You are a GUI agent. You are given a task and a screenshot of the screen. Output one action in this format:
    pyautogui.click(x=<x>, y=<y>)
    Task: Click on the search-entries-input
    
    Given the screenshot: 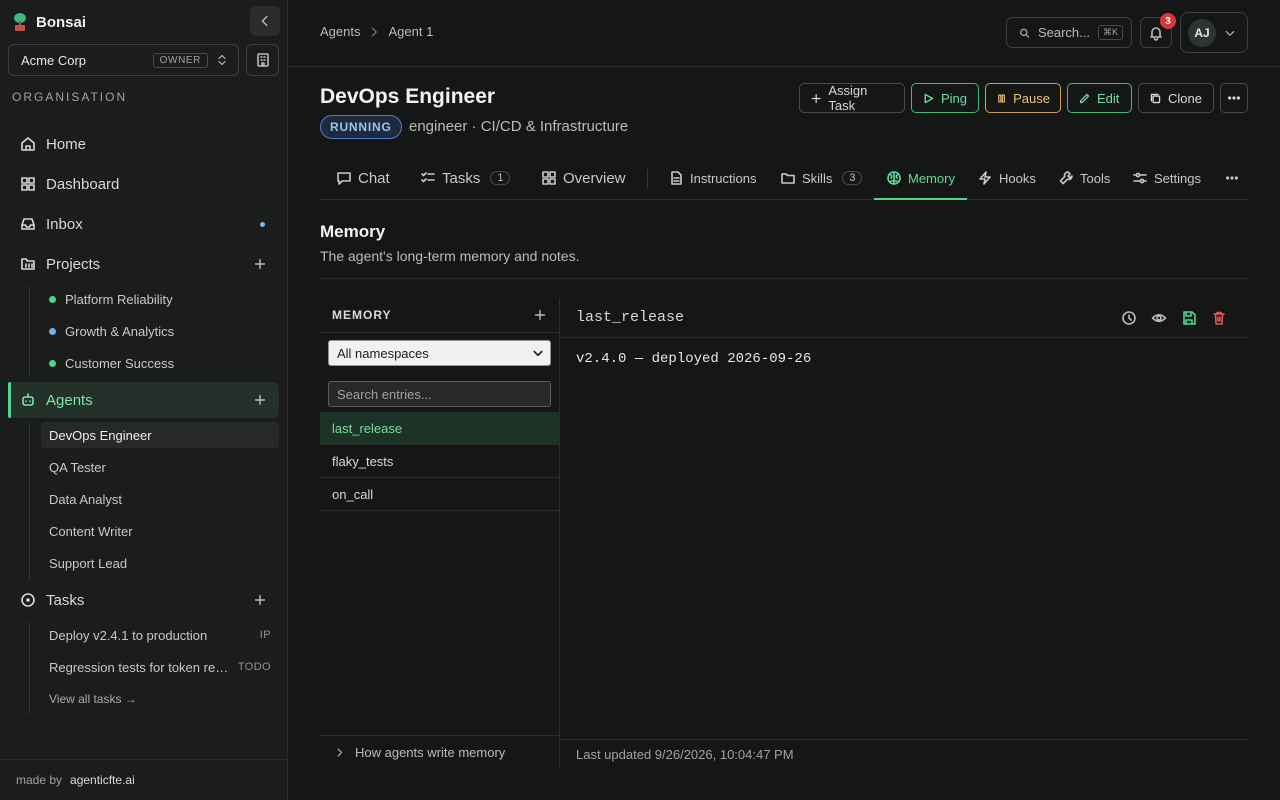 What is the action you would take?
    pyautogui.click(x=439, y=394)
    